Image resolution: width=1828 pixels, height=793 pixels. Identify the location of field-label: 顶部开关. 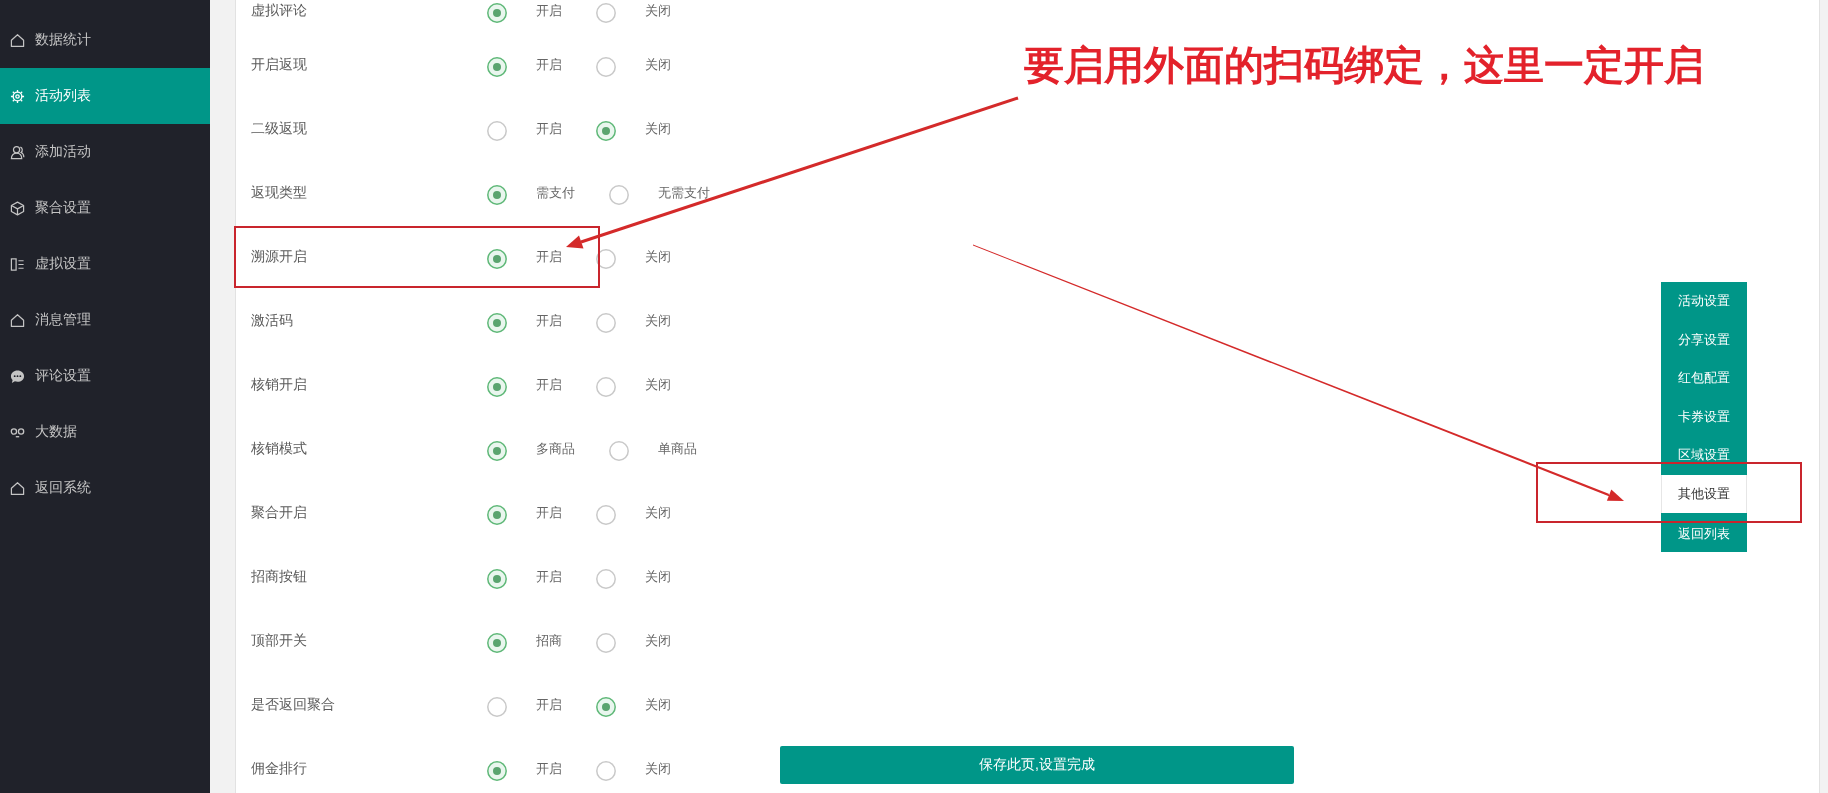
(279, 640).